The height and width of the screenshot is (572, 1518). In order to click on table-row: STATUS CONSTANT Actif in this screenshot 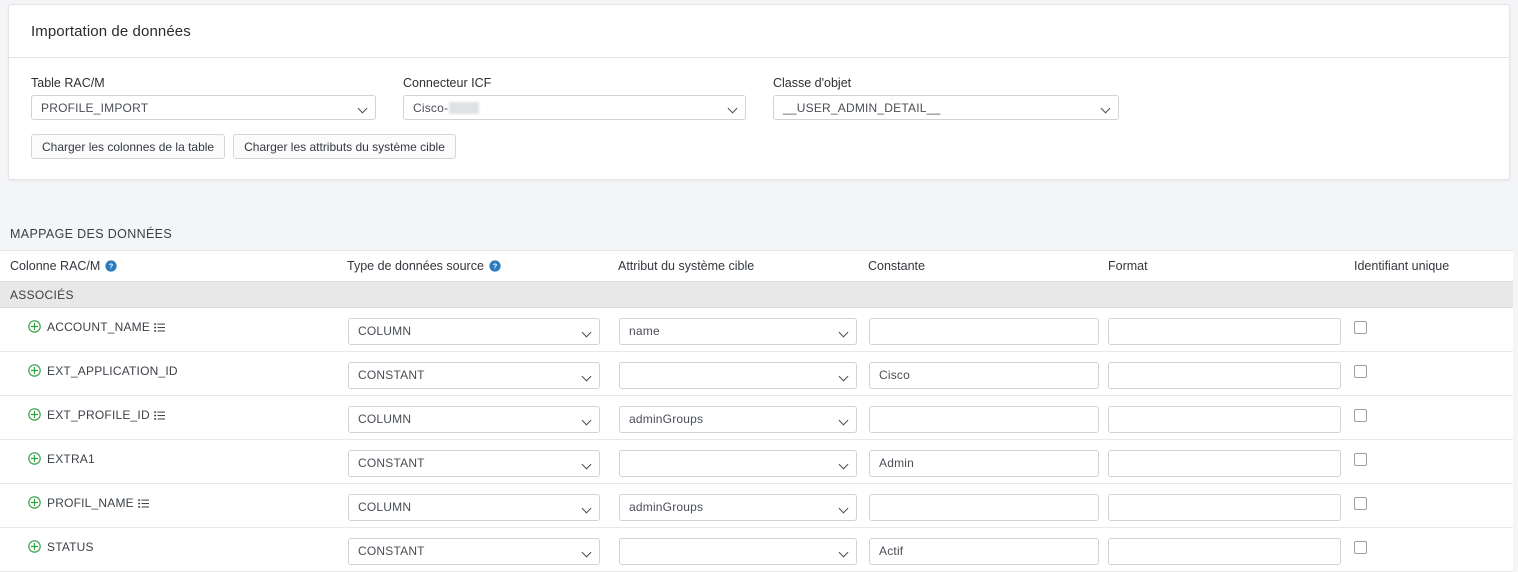, I will do `click(756, 550)`.